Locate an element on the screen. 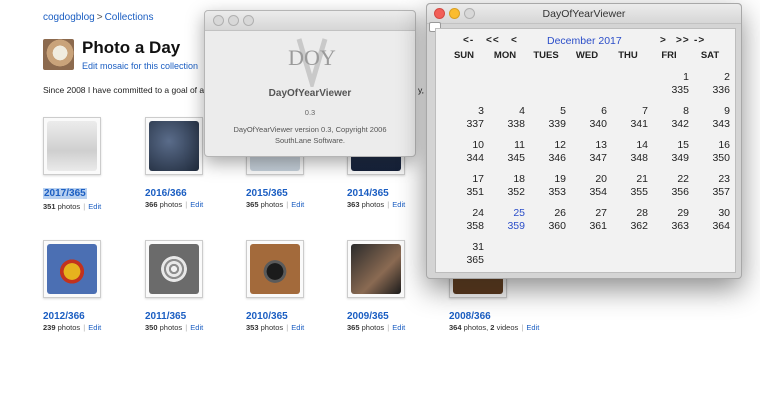 The image size is (760, 396). calendar-day: 31 365 is located at coordinates (464, 254).